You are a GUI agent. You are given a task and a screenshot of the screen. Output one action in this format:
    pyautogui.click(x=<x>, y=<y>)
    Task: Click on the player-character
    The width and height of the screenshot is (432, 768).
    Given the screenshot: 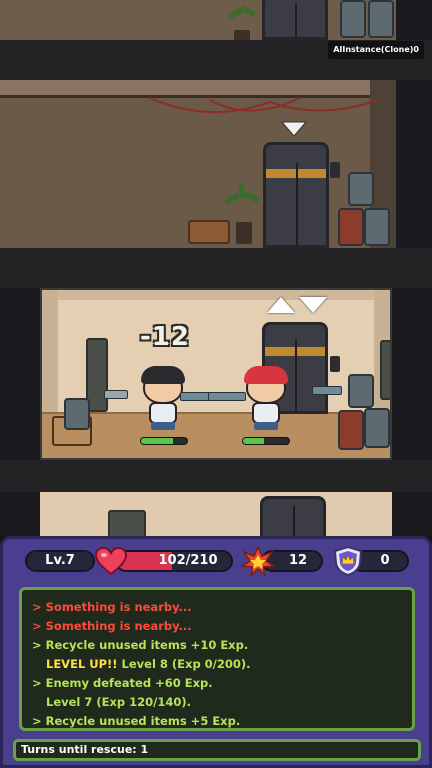 What is the action you would take?
    pyautogui.click(x=163, y=398)
    